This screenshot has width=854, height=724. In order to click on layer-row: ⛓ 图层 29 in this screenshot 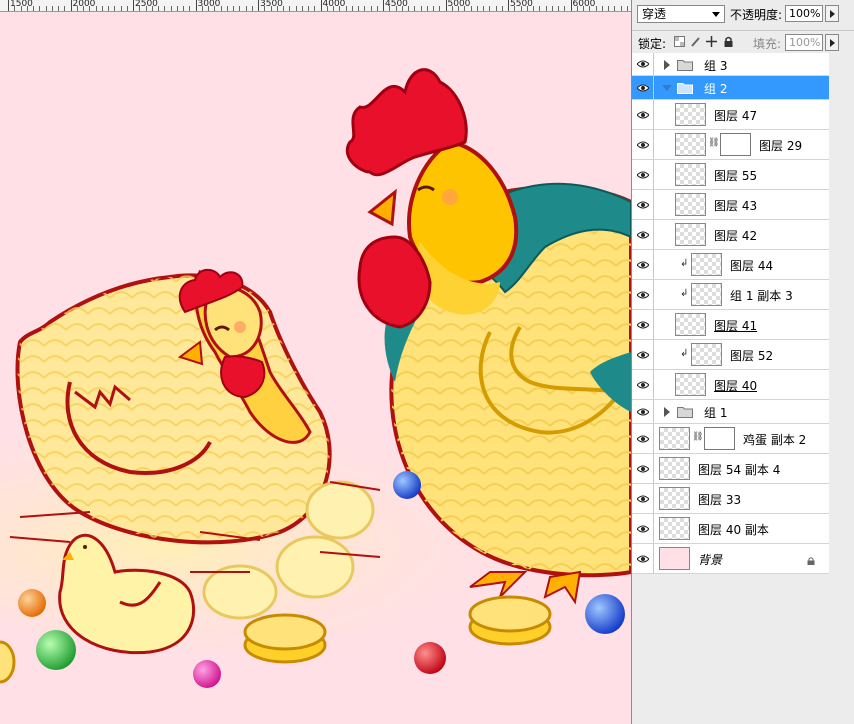, I will do `click(730, 145)`.